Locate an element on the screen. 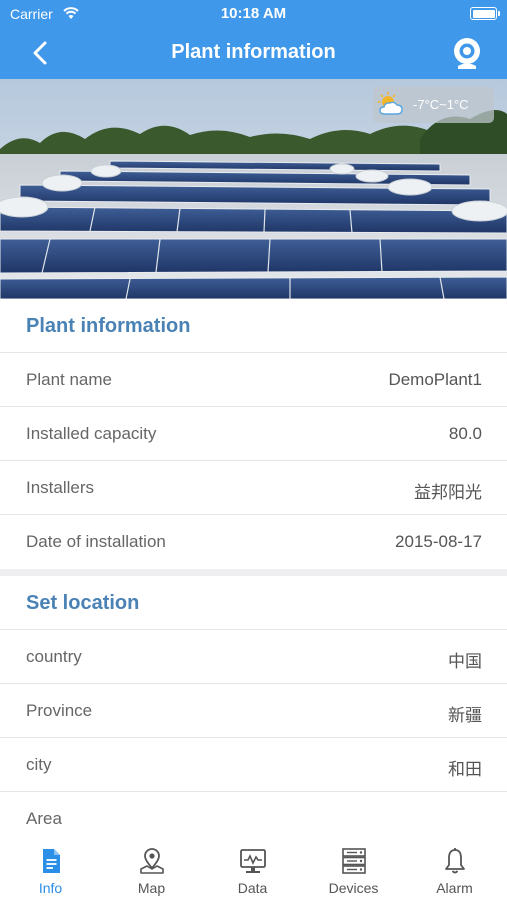 This screenshot has width=507, height=900. temperature-range: -7°C~1°C is located at coordinates (441, 104).